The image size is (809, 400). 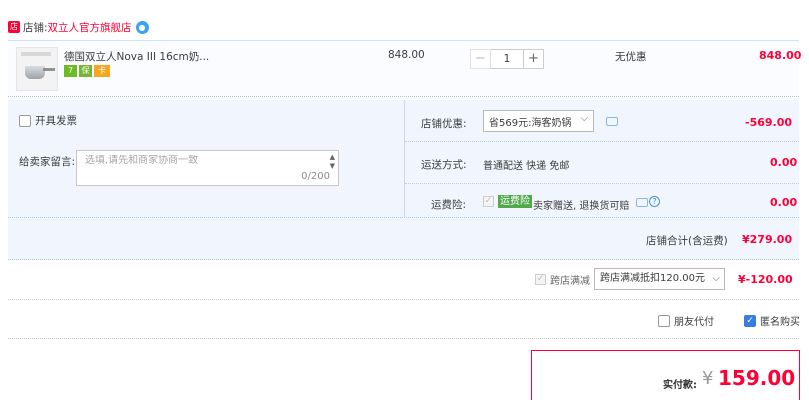 I want to click on shop-discount-select: 省569元:海客奶锅 ⌵, so click(x=538, y=121).